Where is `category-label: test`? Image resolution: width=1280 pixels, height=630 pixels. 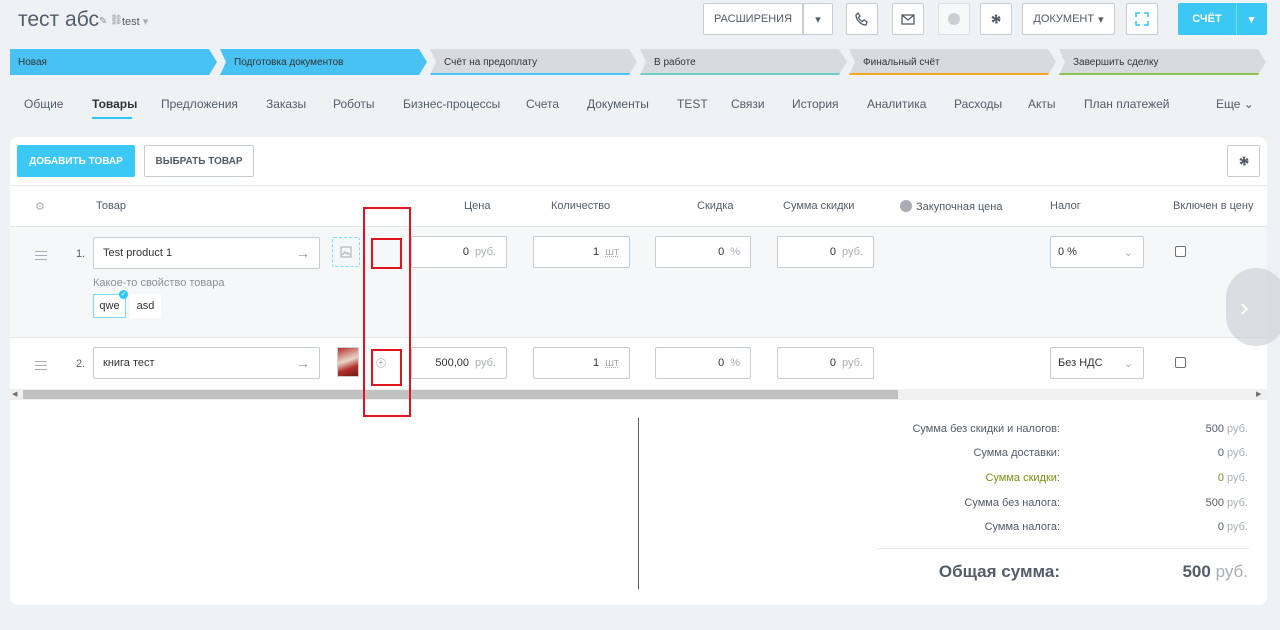
category-label: test is located at coordinates (131, 22).